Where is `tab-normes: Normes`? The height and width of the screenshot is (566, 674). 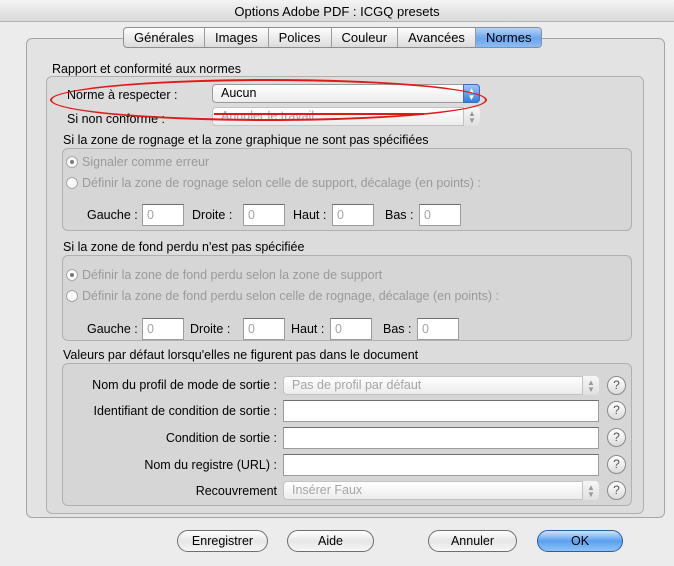
tab-normes: Normes is located at coordinates (508, 37).